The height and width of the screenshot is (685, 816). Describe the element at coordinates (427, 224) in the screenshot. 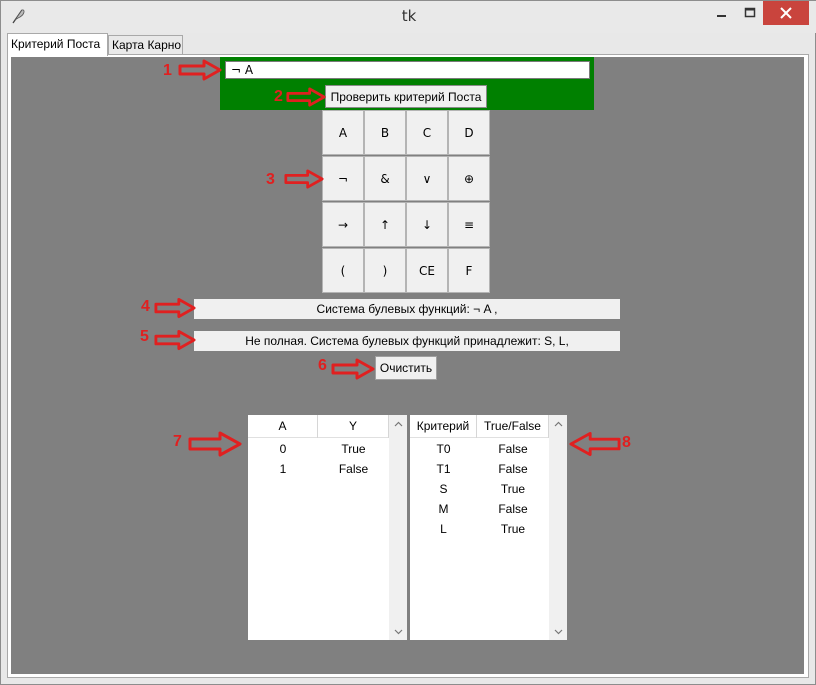

I see `key-peirce: ↓` at that location.